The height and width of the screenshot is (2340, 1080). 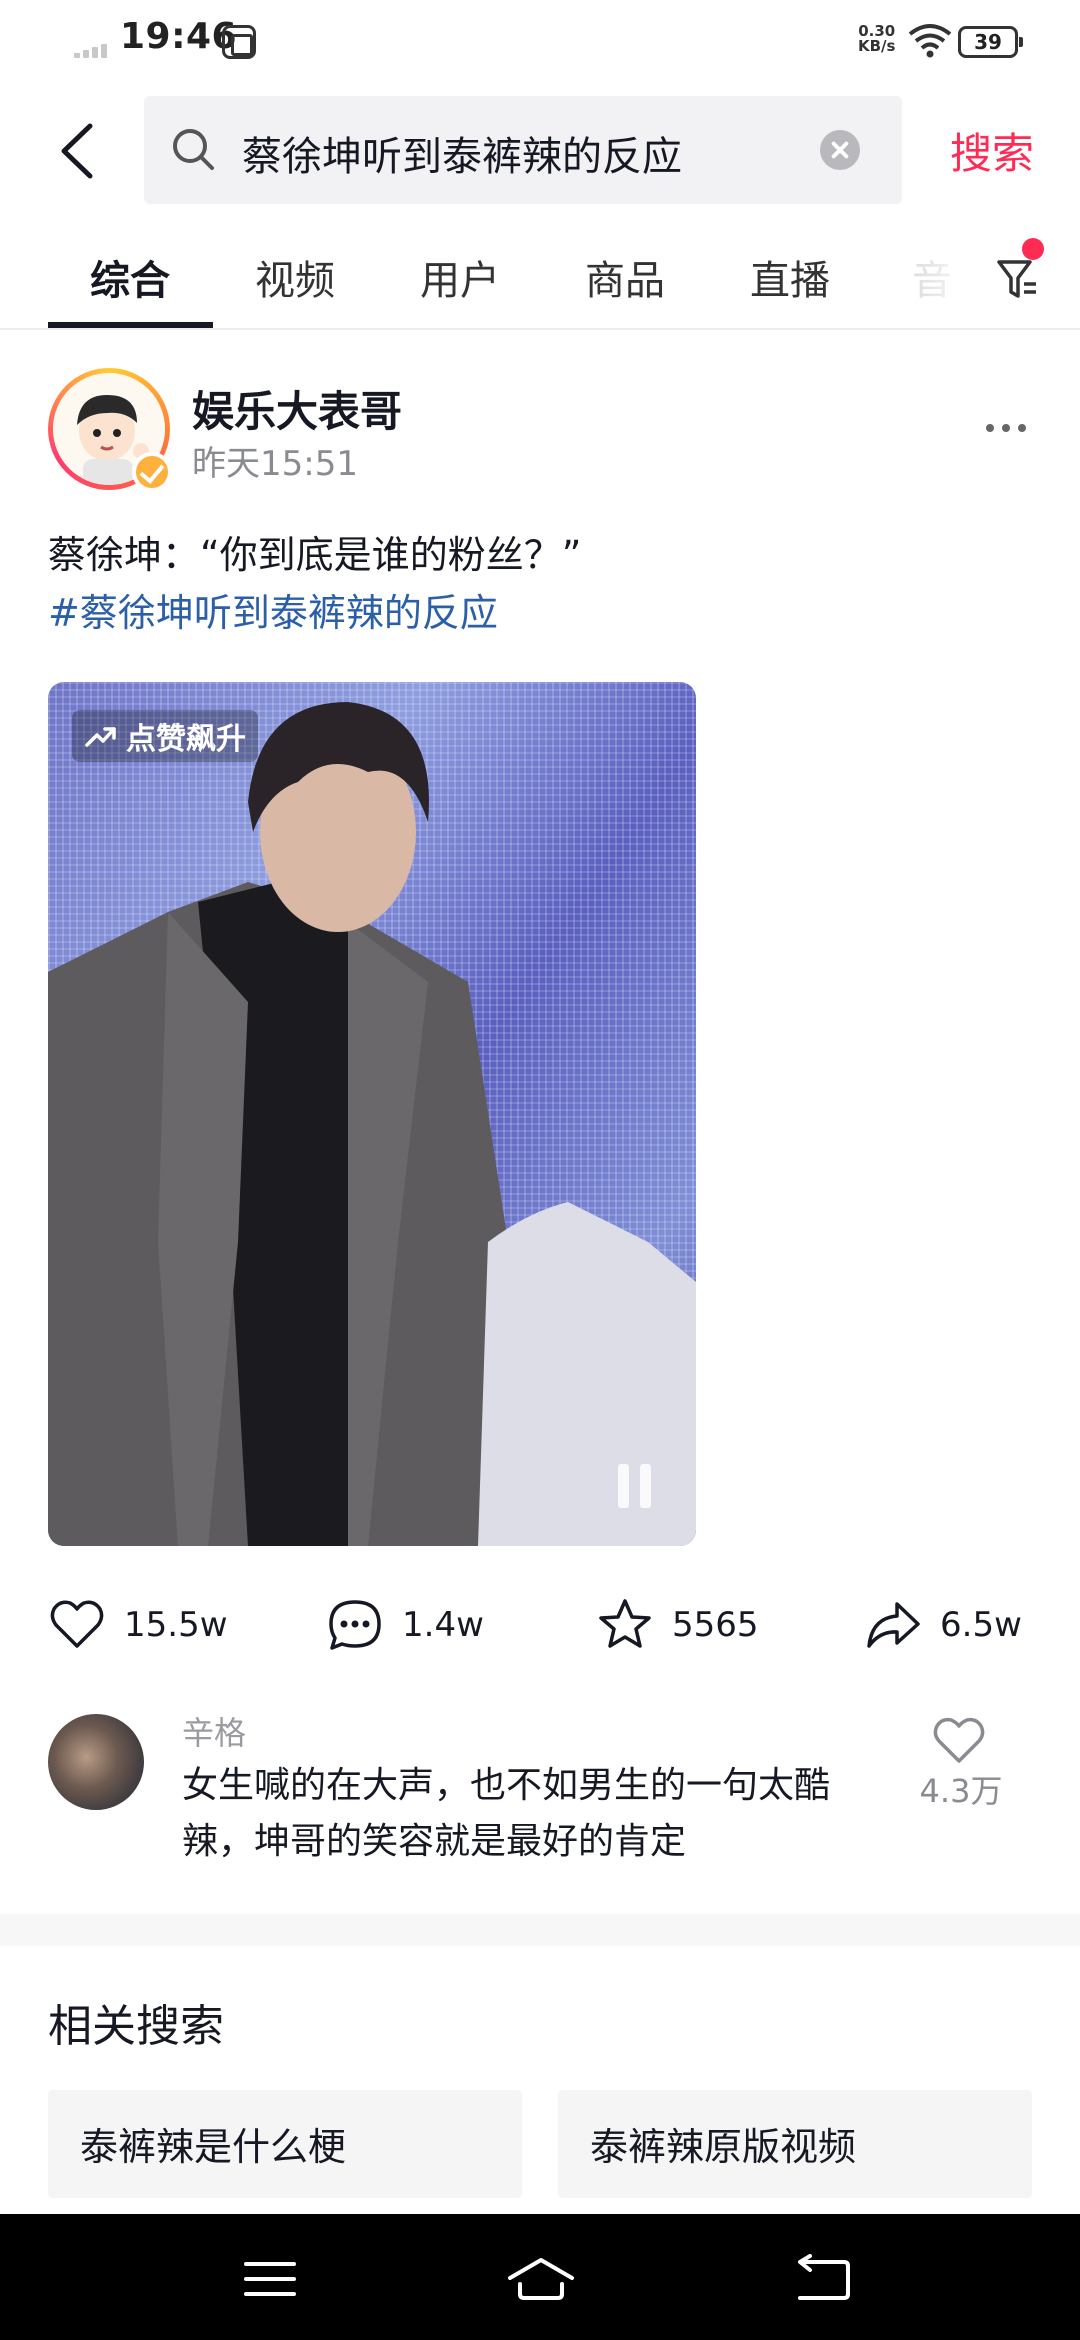 What do you see at coordinates (443, 1625) in the screenshot?
I see `comment-count: 1.4w` at bounding box center [443, 1625].